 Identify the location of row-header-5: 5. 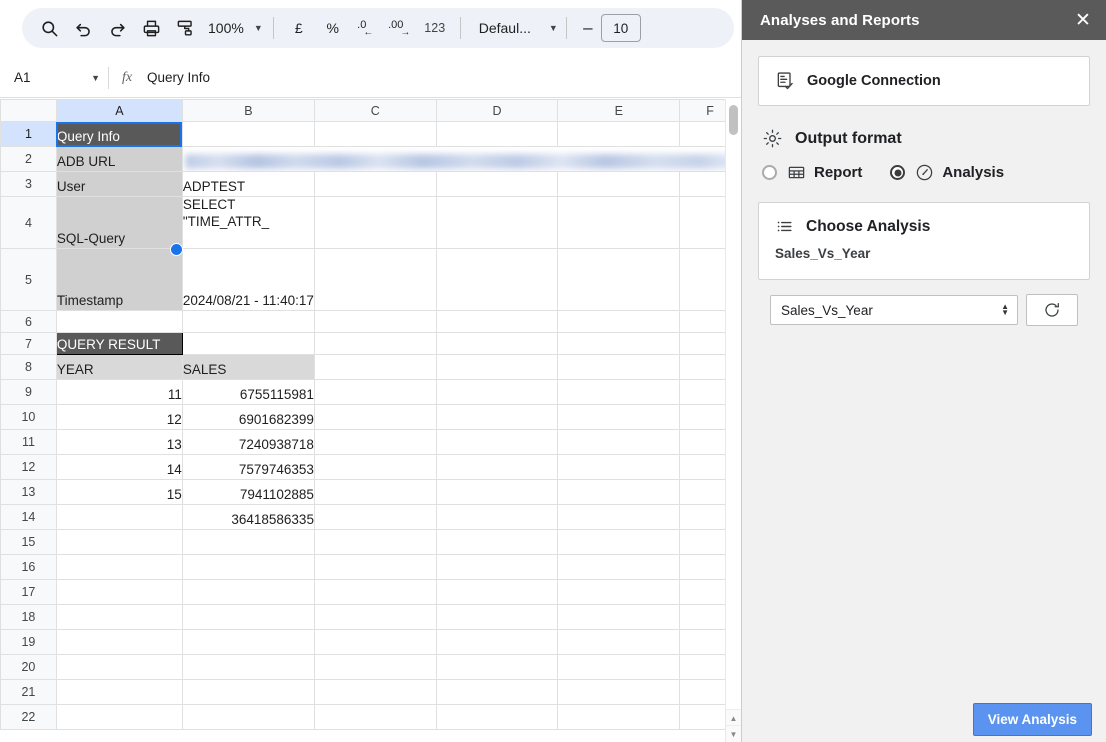
(28, 279).